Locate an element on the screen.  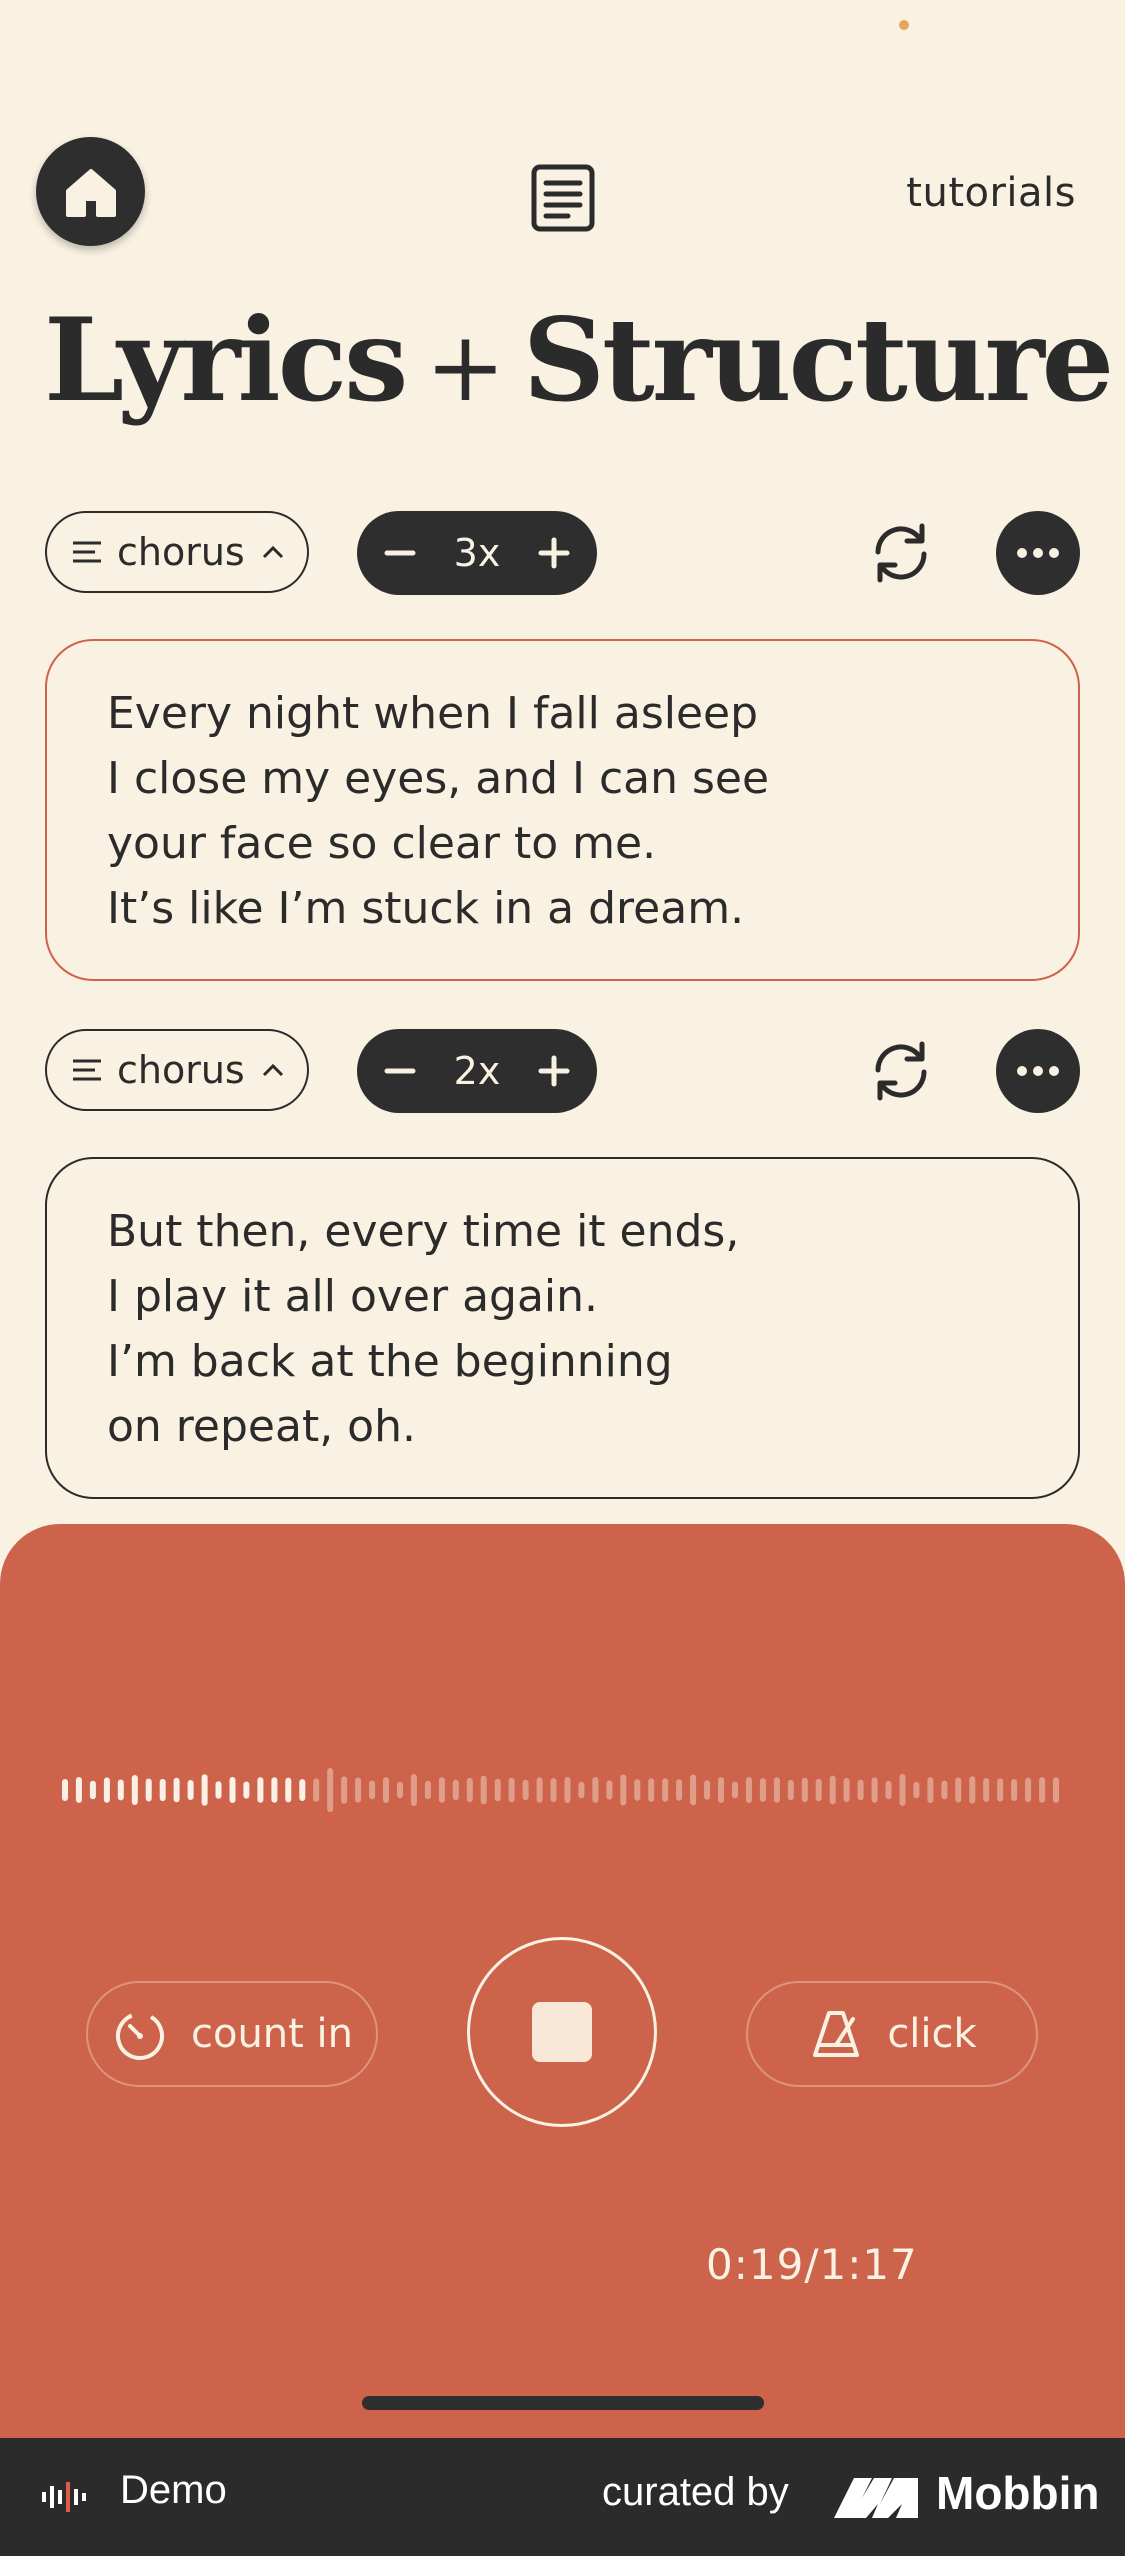
count-in-label: count in is located at coordinates (272, 2034).